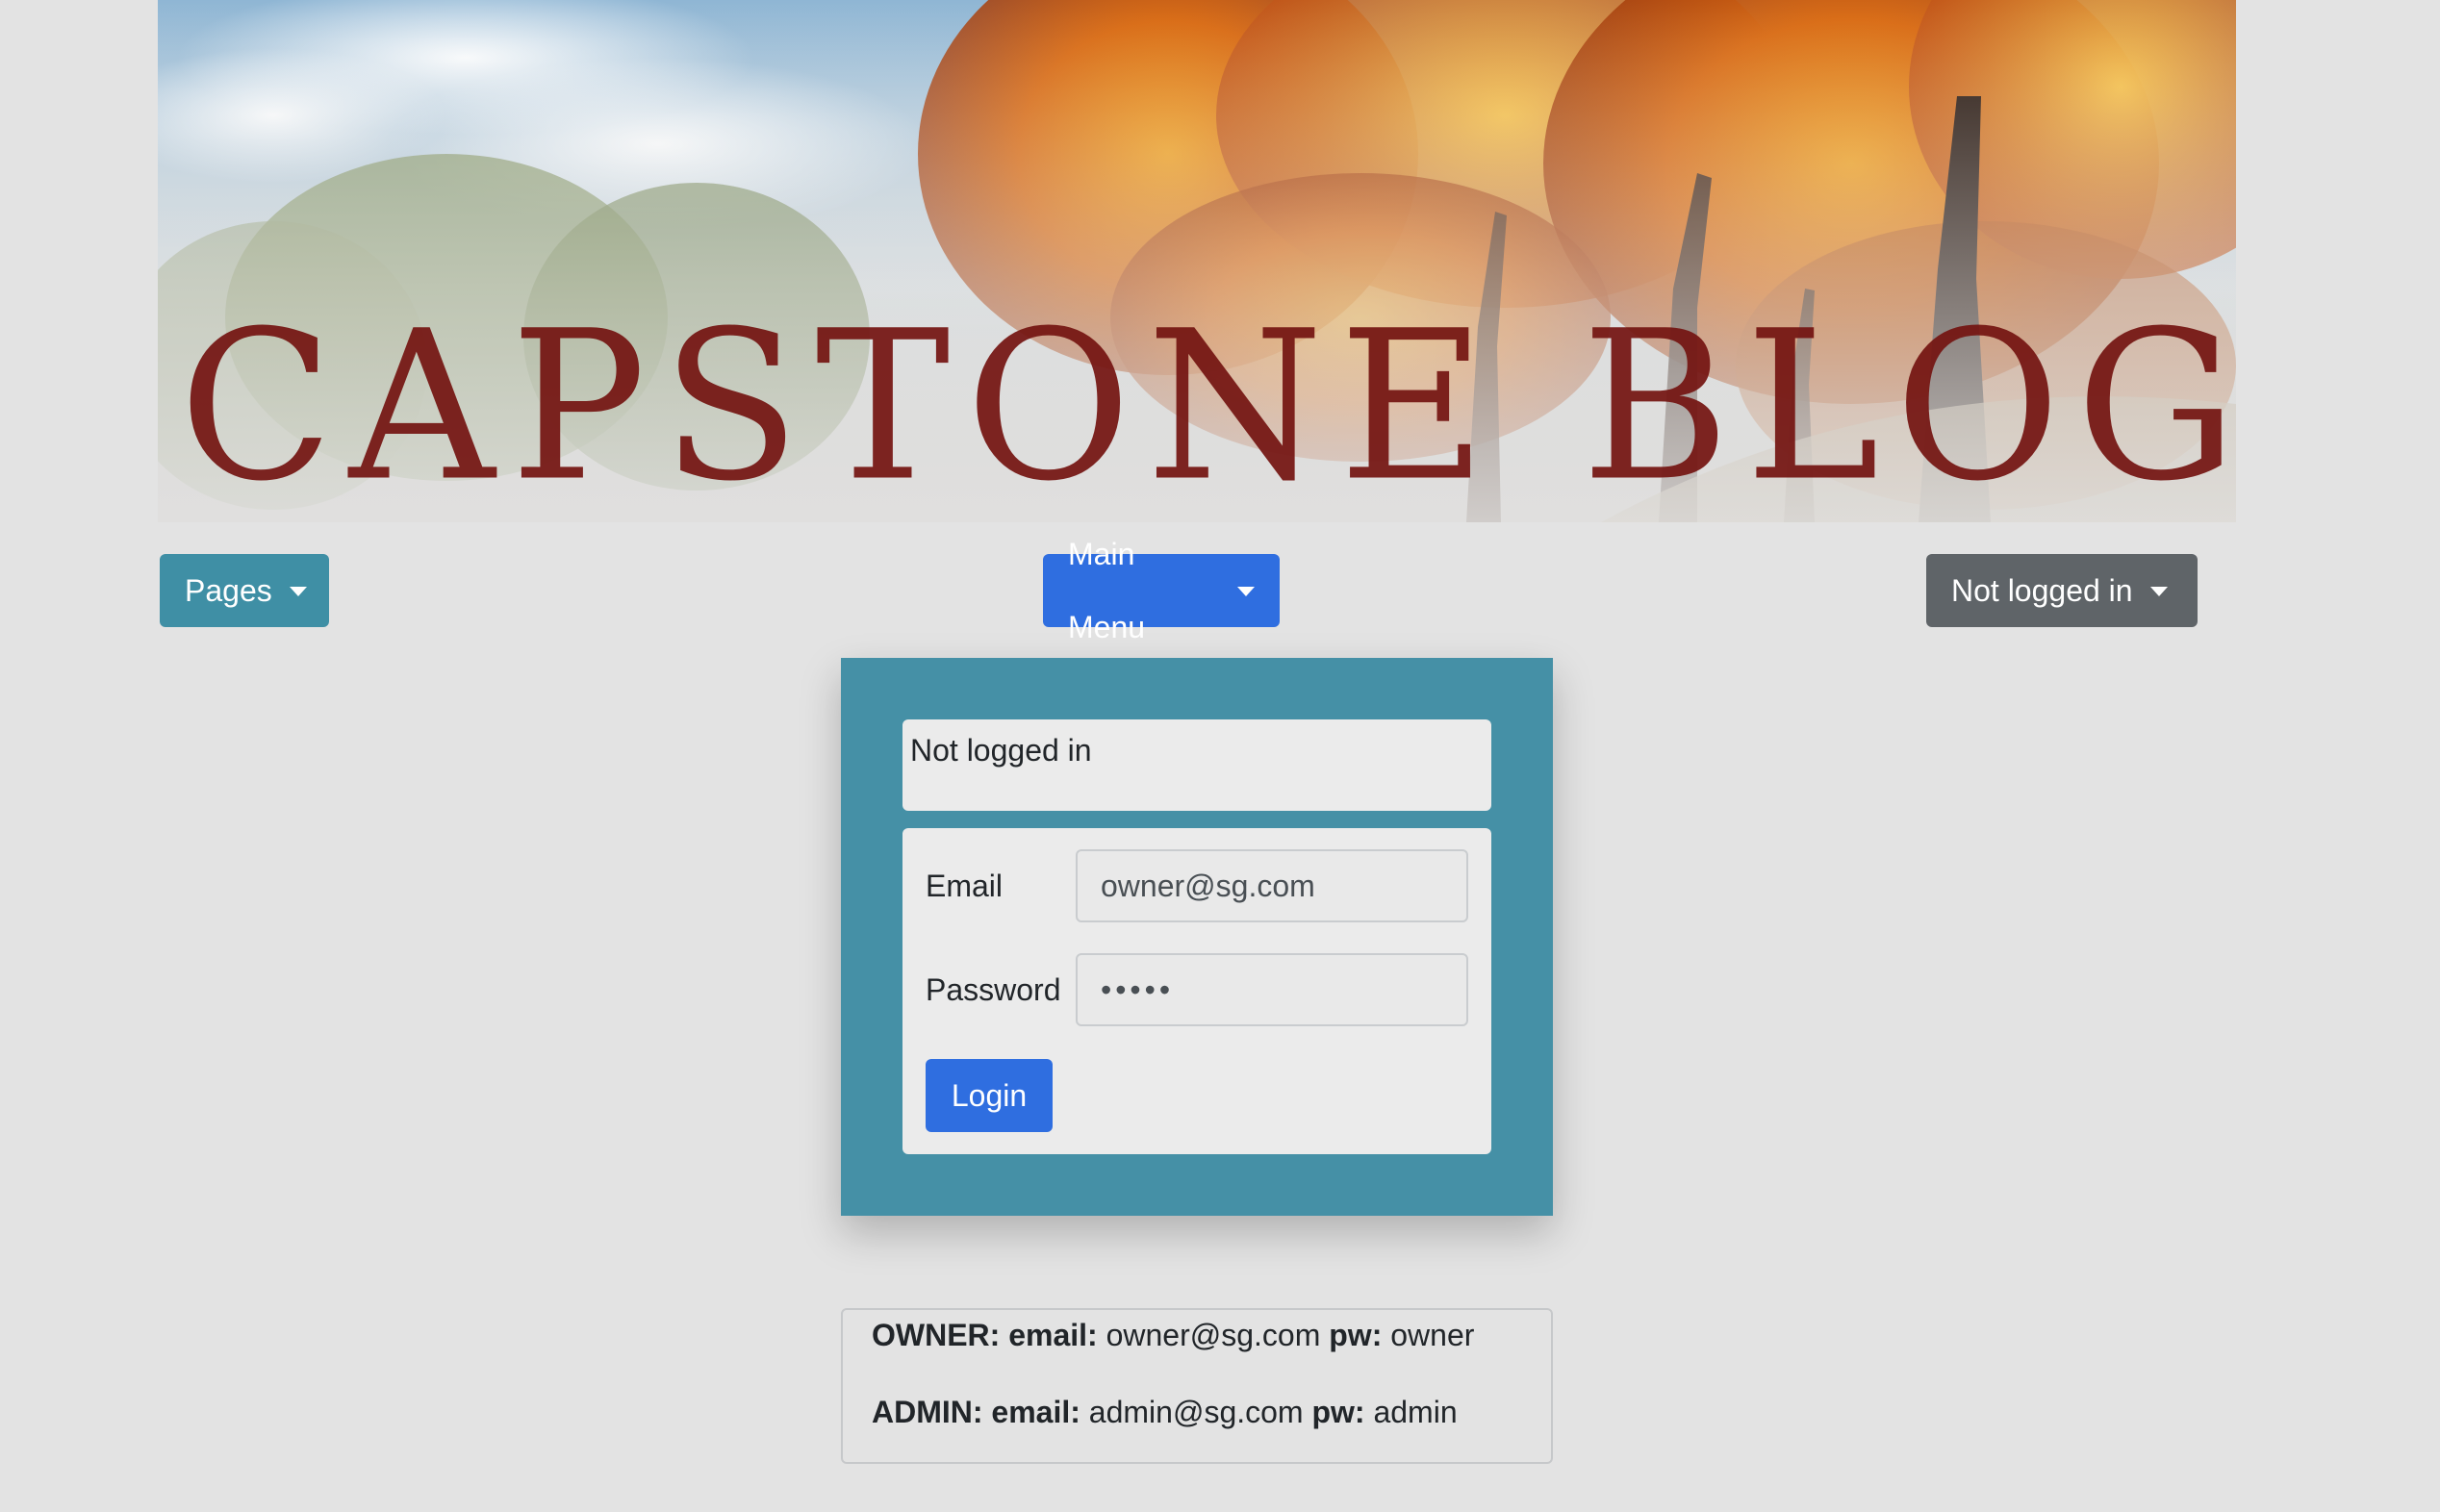  What do you see at coordinates (1356, 1335) in the screenshot?
I see `owner-pw-key: pw:` at bounding box center [1356, 1335].